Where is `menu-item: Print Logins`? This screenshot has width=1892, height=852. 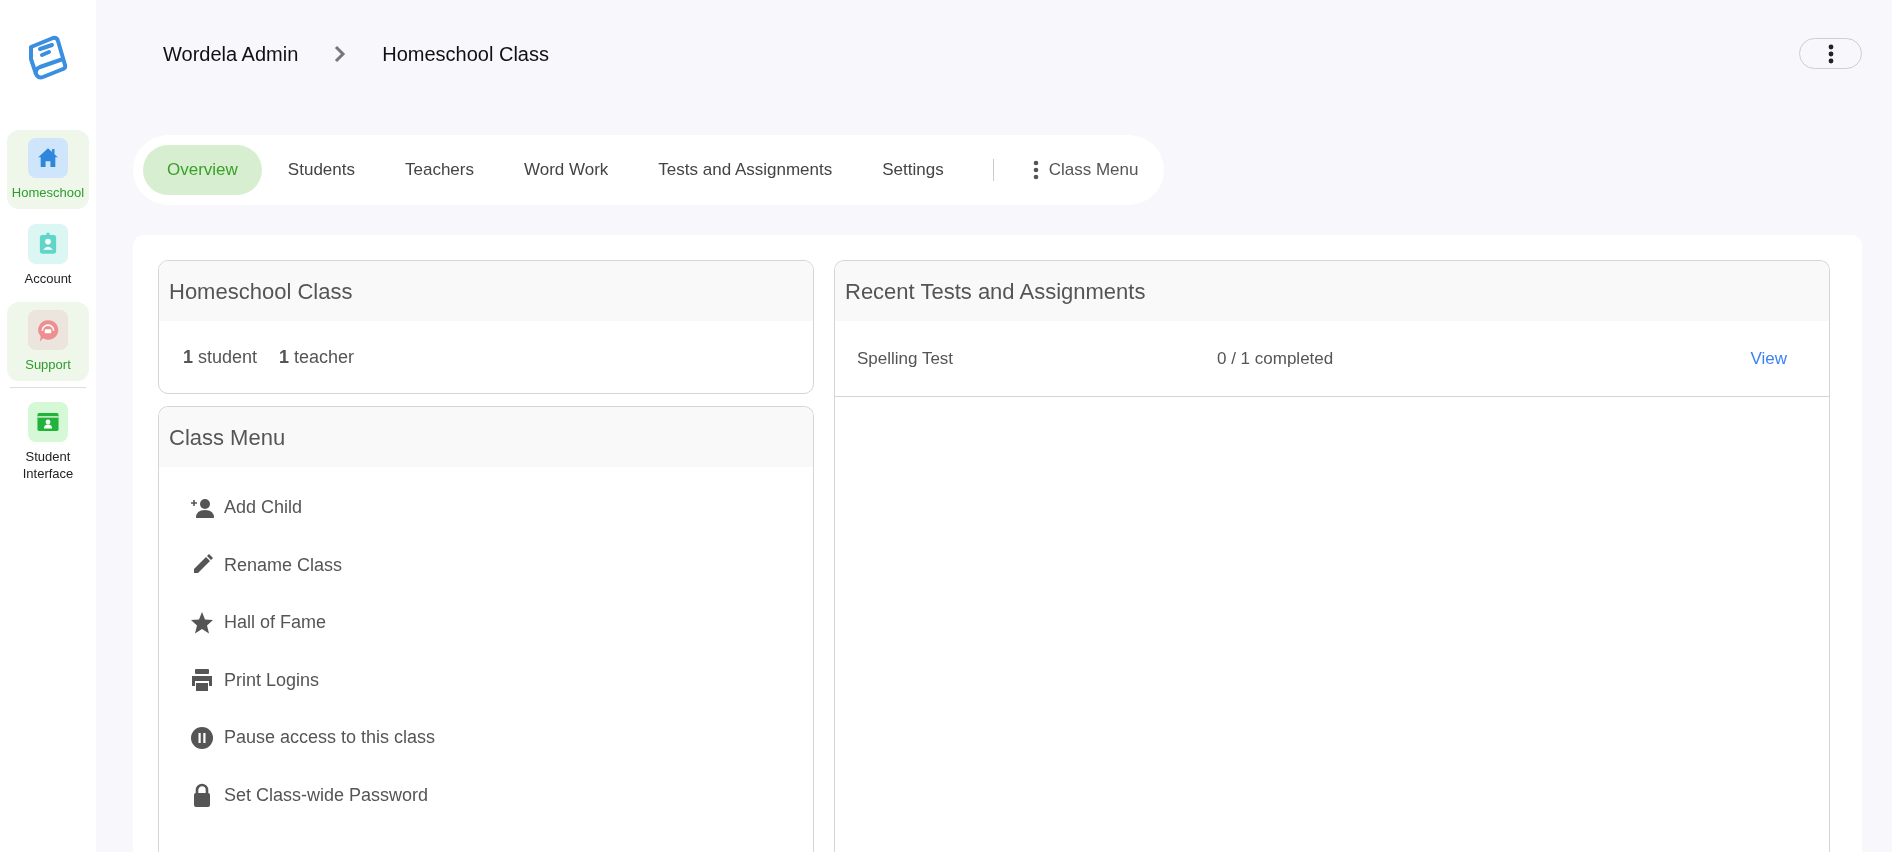
menu-item: Print Logins is located at coordinates (501, 680).